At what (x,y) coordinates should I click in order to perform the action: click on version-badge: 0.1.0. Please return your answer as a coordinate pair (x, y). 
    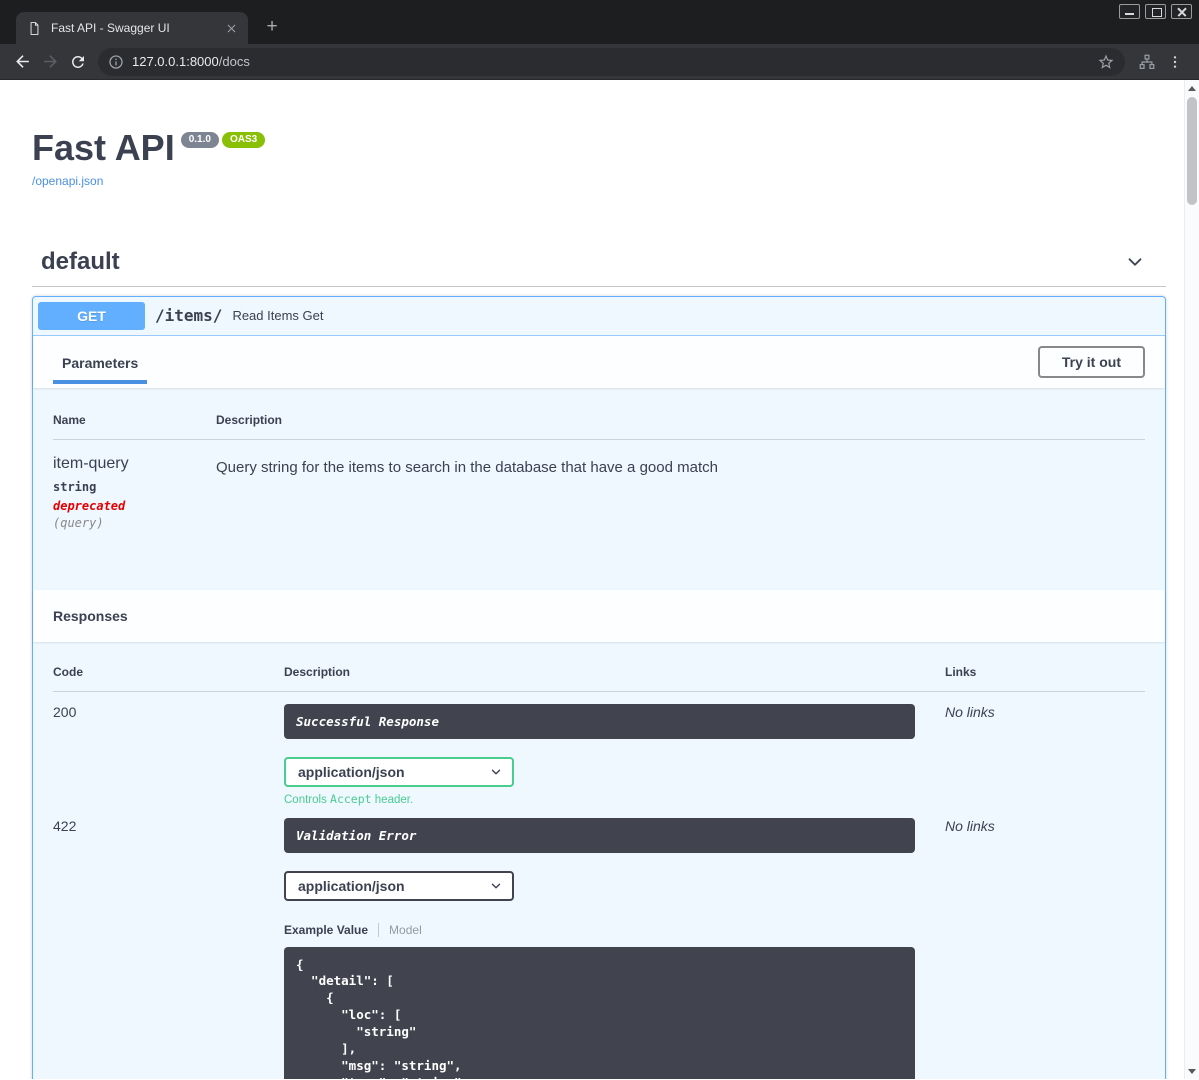
    Looking at the image, I should click on (199, 140).